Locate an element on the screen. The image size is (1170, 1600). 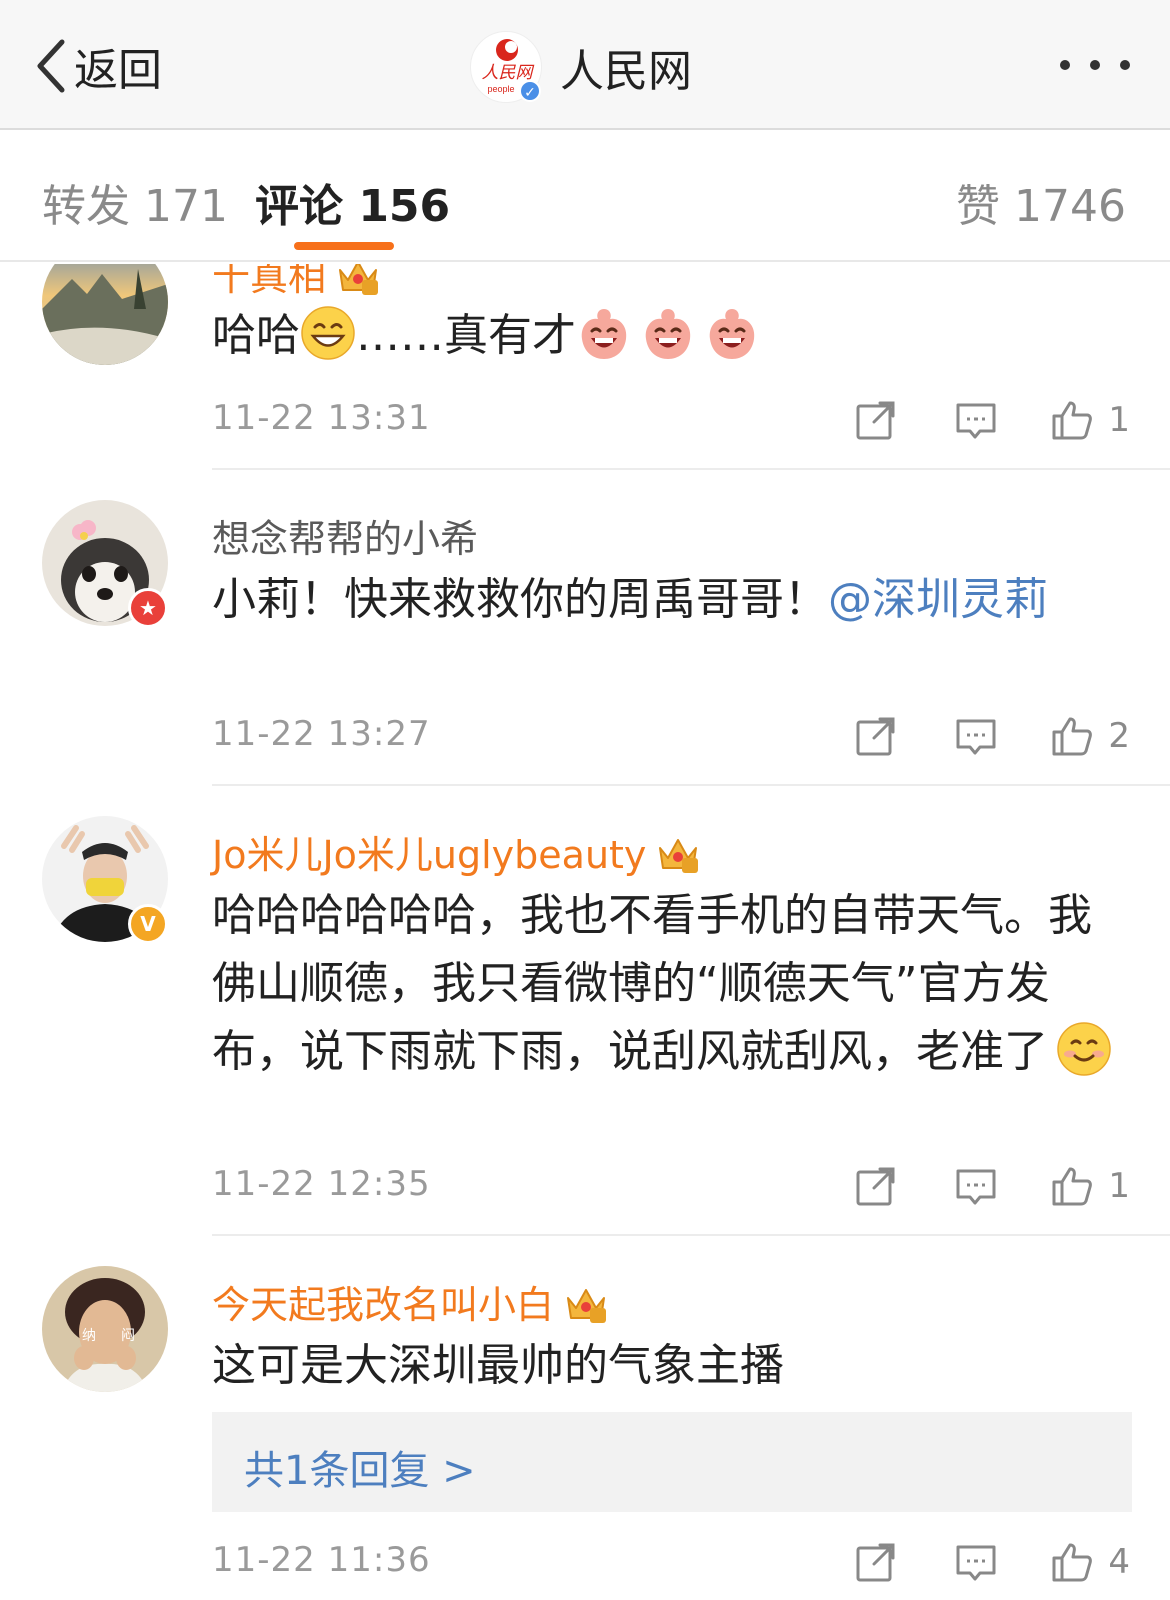
comment-timestamp: 11-22 11:36 is located at coordinates (321, 1560).